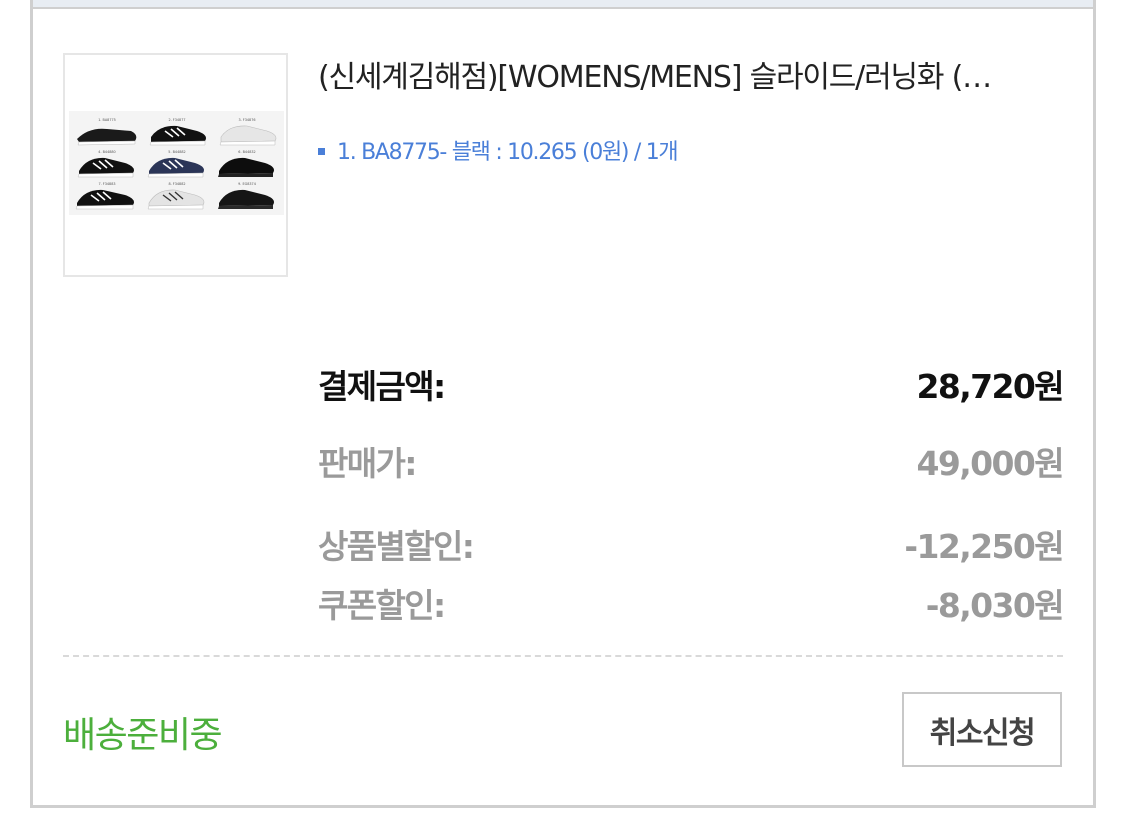  Describe the element at coordinates (691, 461) in the screenshot. I see `sale-price-row: 판매가: 49,000원` at that location.